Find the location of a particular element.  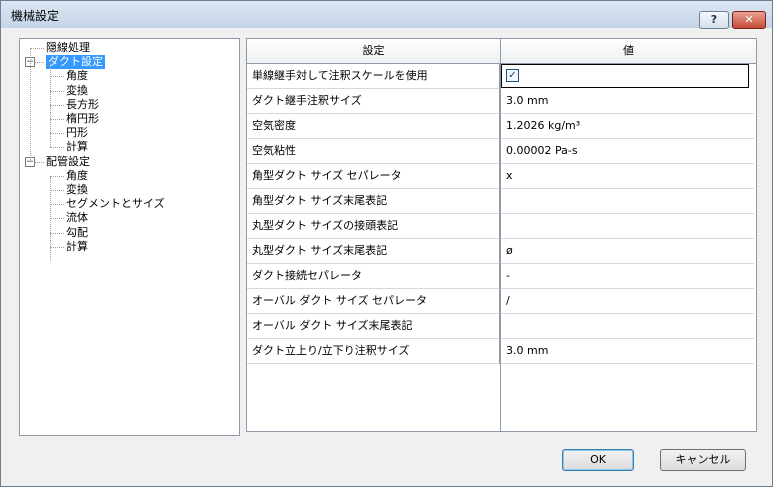

table-row: ダクト接続セパレータ - is located at coordinates (501, 276).